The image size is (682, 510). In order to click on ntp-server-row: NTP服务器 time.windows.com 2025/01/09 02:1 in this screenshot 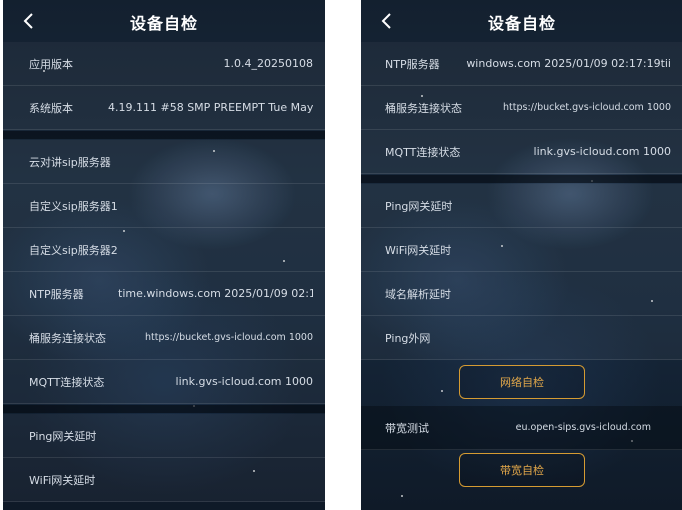, I will do `click(164, 294)`.